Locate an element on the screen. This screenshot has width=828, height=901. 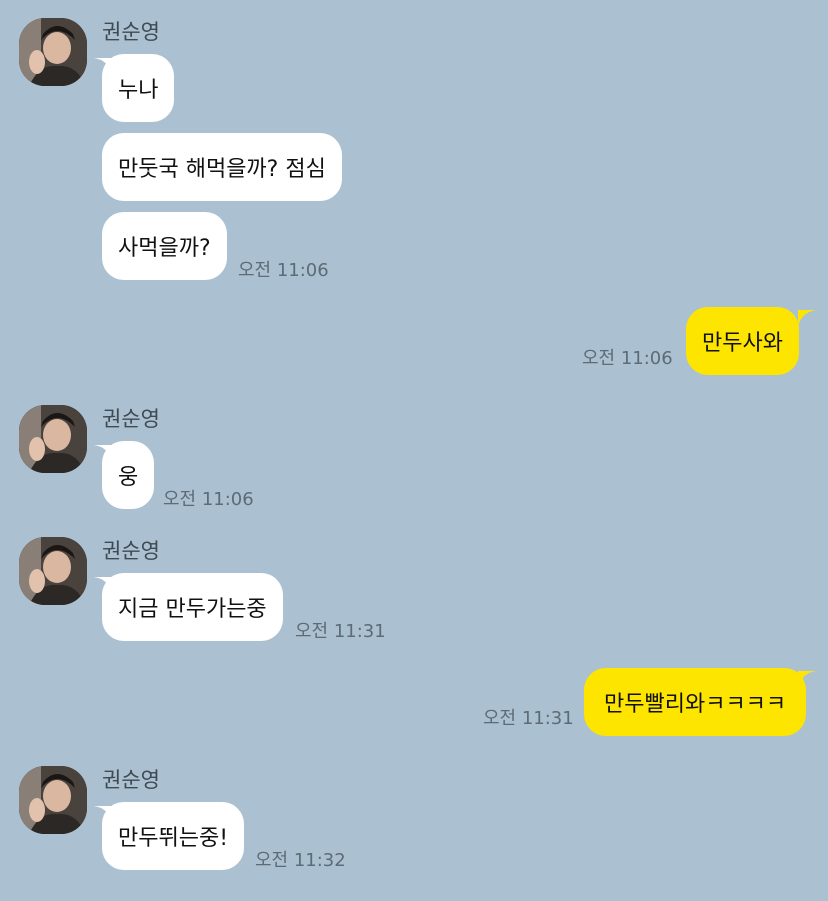
message-bubble: 지금 만두가는중 is located at coordinates (192, 607).